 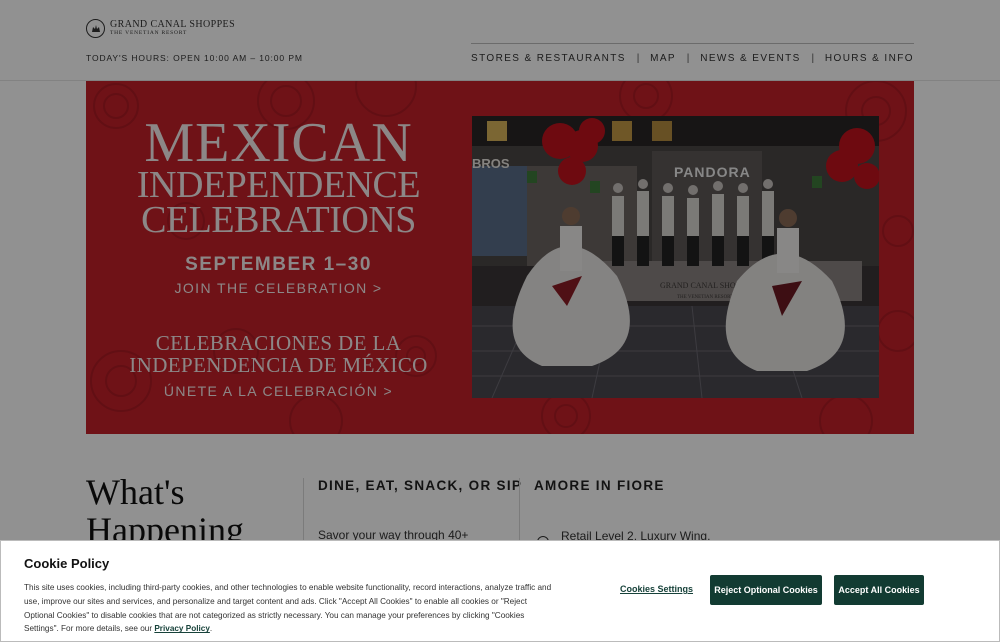 What do you see at coordinates (766, 590) in the screenshot?
I see `reject-optional-cookies-button: Reject Optional Cookies` at bounding box center [766, 590].